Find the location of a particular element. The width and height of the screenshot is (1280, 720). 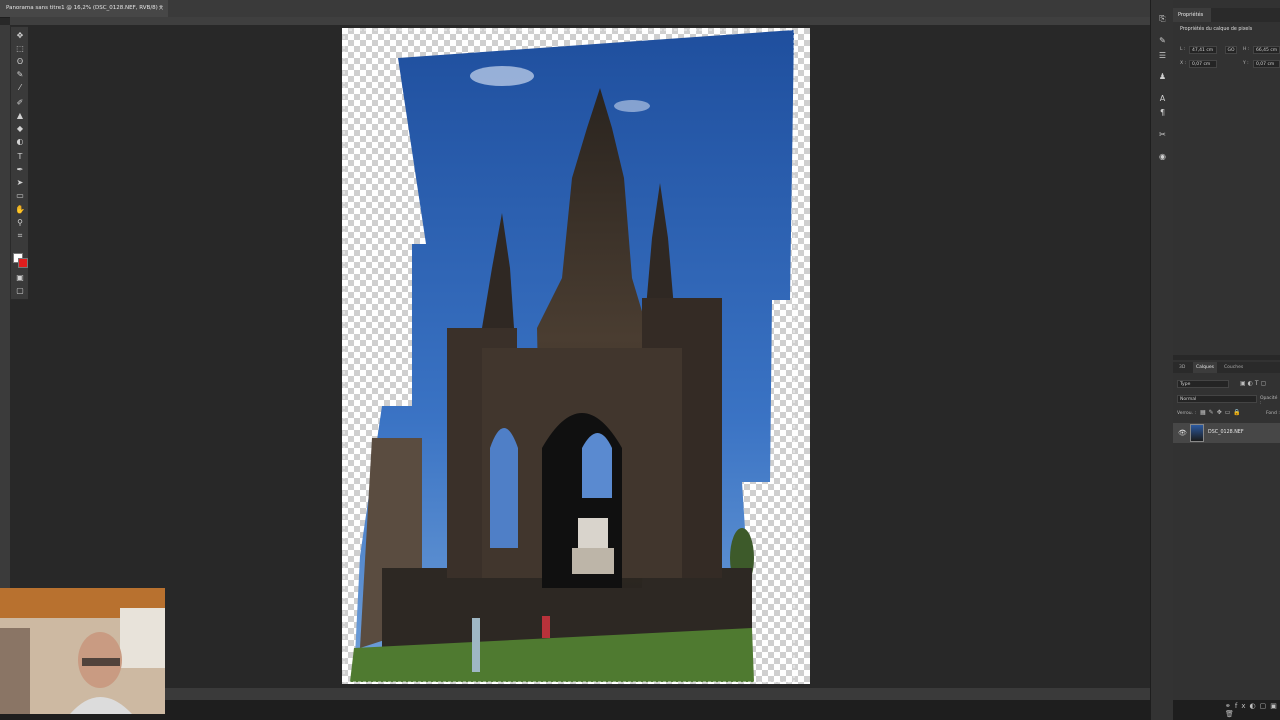

taskbar-strip is located at coordinates (640, 710).